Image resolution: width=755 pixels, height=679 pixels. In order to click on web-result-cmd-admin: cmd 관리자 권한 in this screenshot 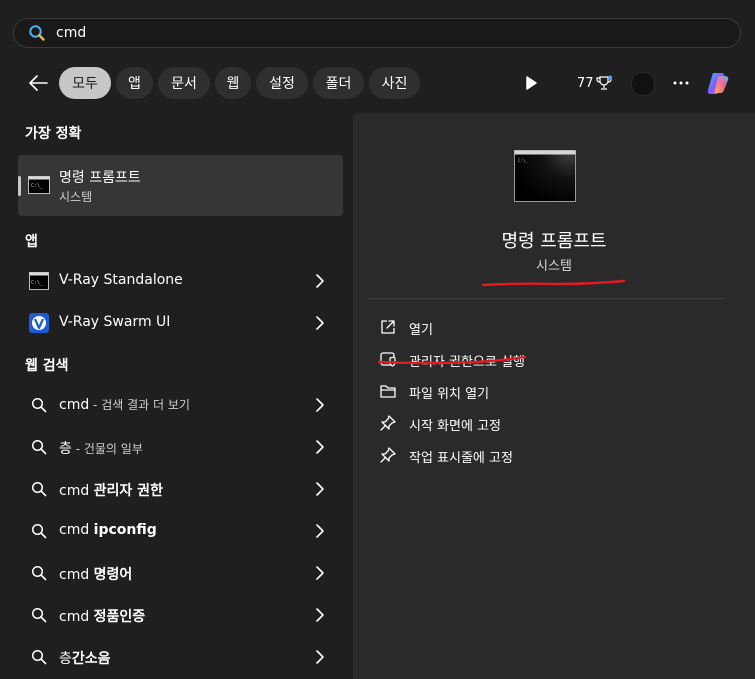, I will do `click(180, 489)`.